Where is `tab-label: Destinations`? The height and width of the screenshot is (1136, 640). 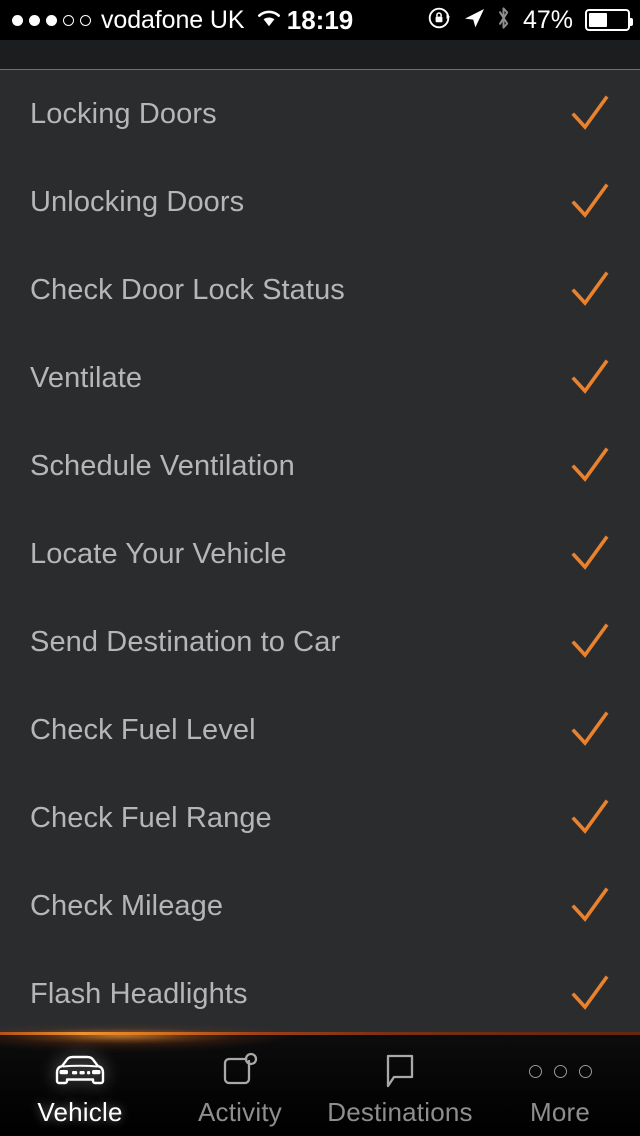 tab-label: Destinations is located at coordinates (400, 1112).